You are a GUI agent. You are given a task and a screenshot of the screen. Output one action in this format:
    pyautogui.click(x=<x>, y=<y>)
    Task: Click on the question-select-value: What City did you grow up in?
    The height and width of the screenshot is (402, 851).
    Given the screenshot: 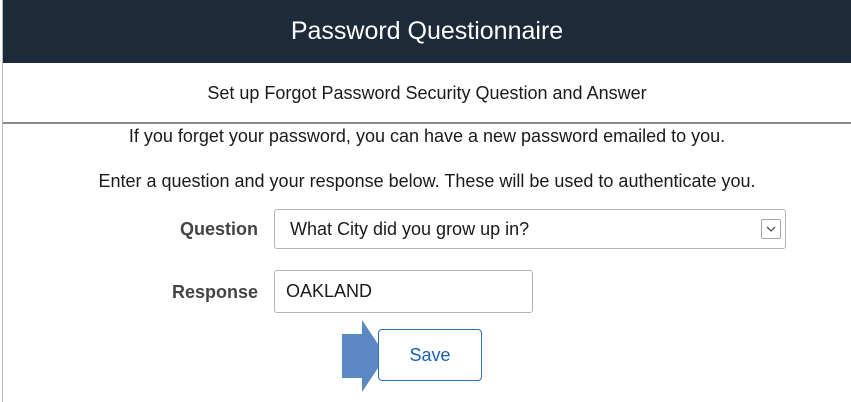 What is the action you would take?
    pyautogui.click(x=410, y=229)
    